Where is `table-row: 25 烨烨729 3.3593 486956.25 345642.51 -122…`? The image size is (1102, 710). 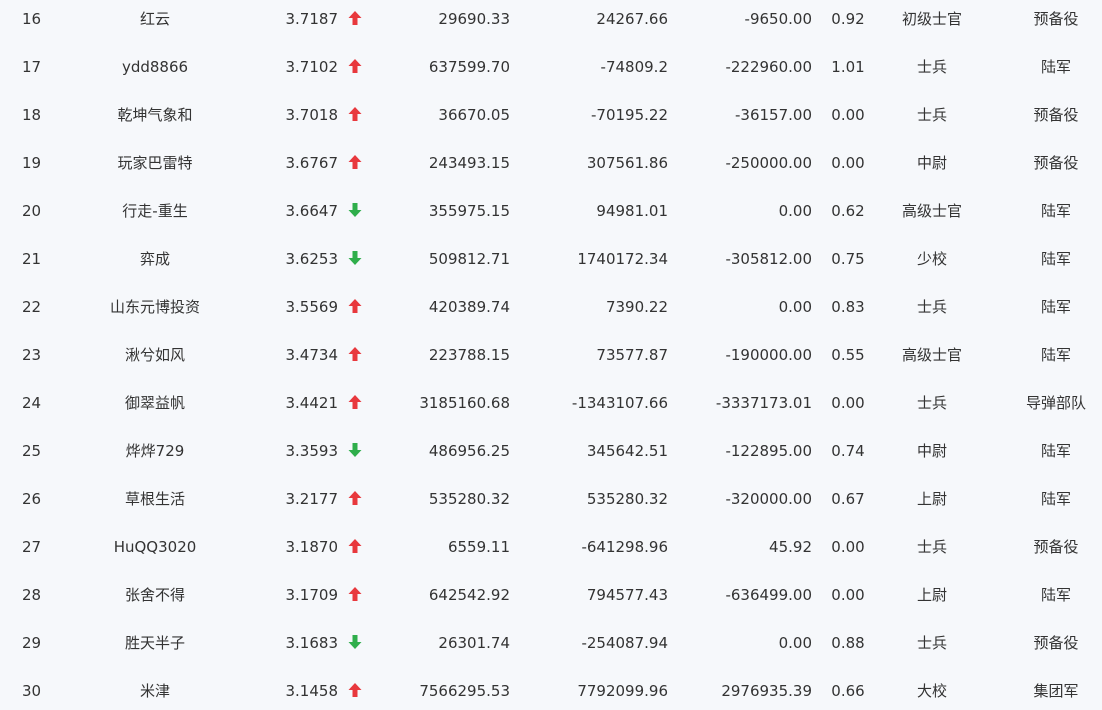 table-row: 25 烨烨729 3.3593 486956.25 345642.51 -122… is located at coordinates (551, 456).